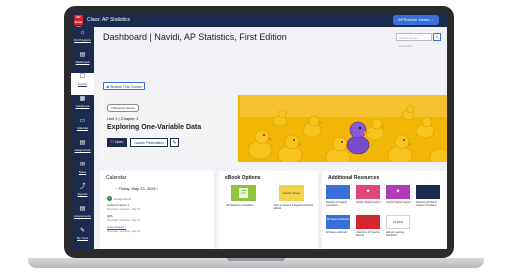 Image resolution: width=512 pixels, height=278 pixels. I want to click on ebook-caption: How to Access Integrated Student eBook, so click(294, 207).